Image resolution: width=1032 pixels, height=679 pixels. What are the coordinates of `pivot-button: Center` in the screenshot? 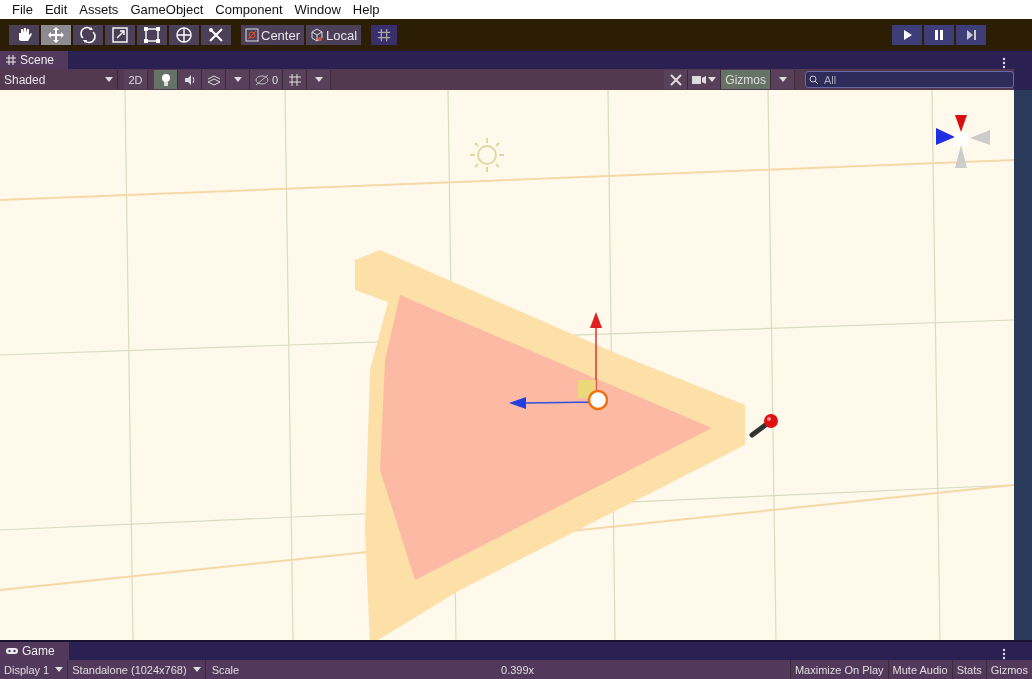 It's located at (273, 35).